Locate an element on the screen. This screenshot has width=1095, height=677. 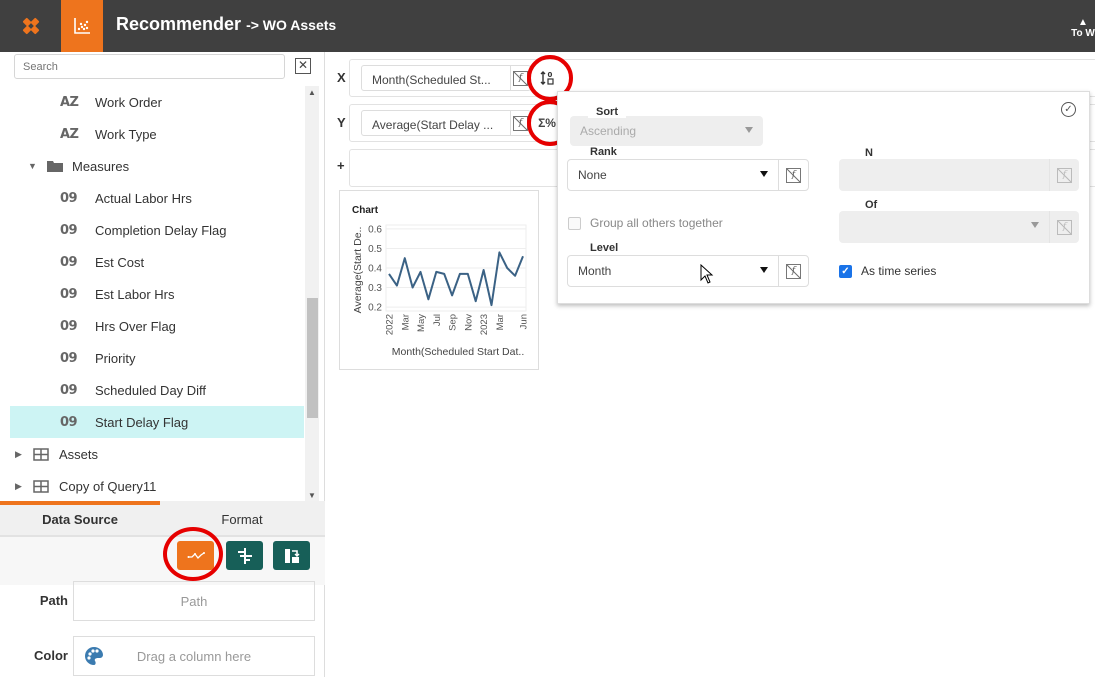
path-placeholder: Path is located at coordinates (194, 601).